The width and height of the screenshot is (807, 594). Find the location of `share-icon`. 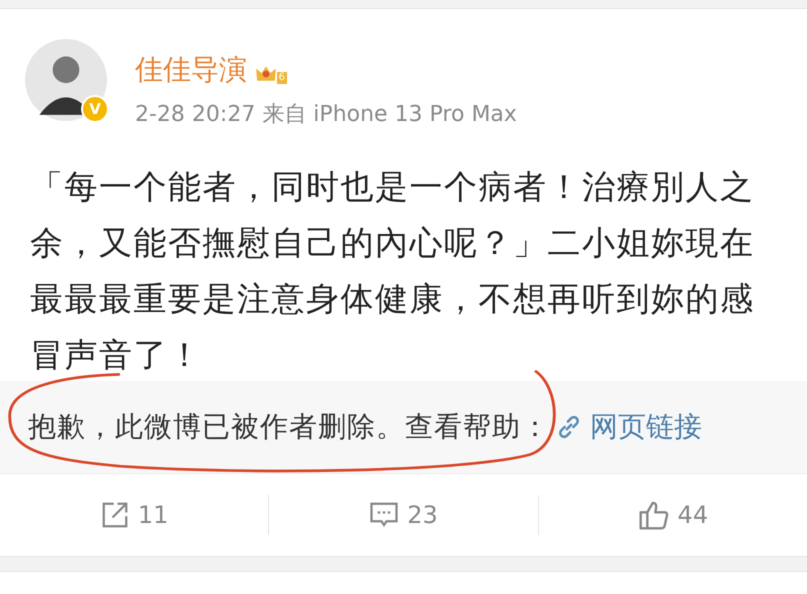

share-icon is located at coordinates (115, 515).